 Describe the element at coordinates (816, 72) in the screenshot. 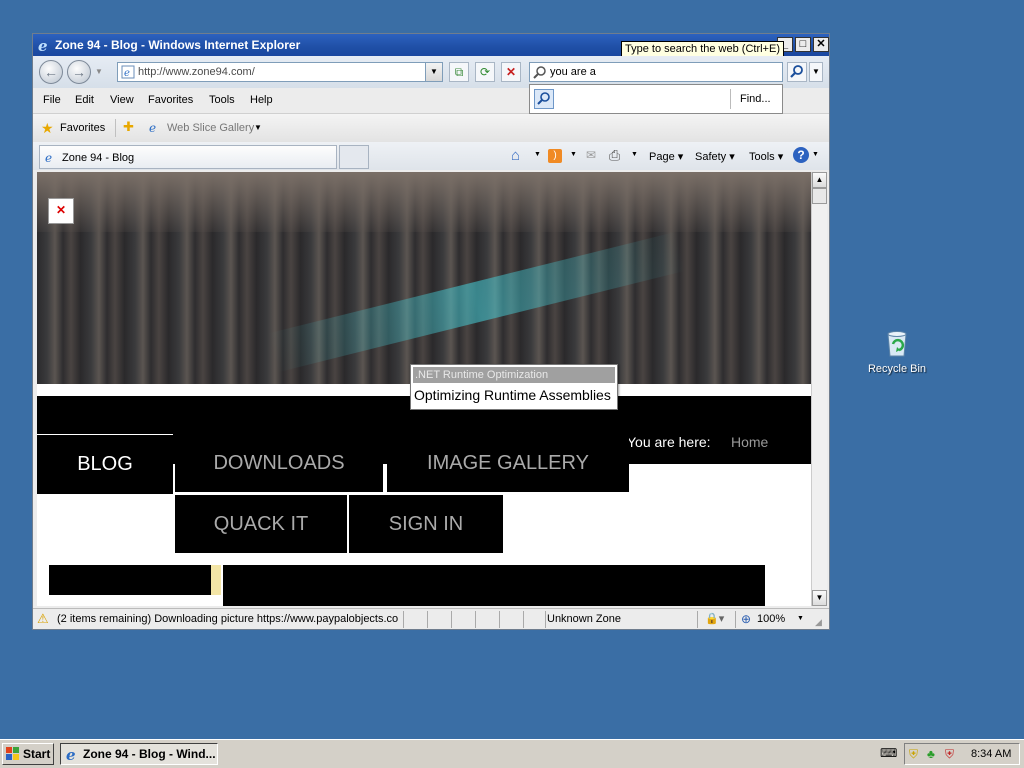

I see `search-options-button: ▼` at that location.